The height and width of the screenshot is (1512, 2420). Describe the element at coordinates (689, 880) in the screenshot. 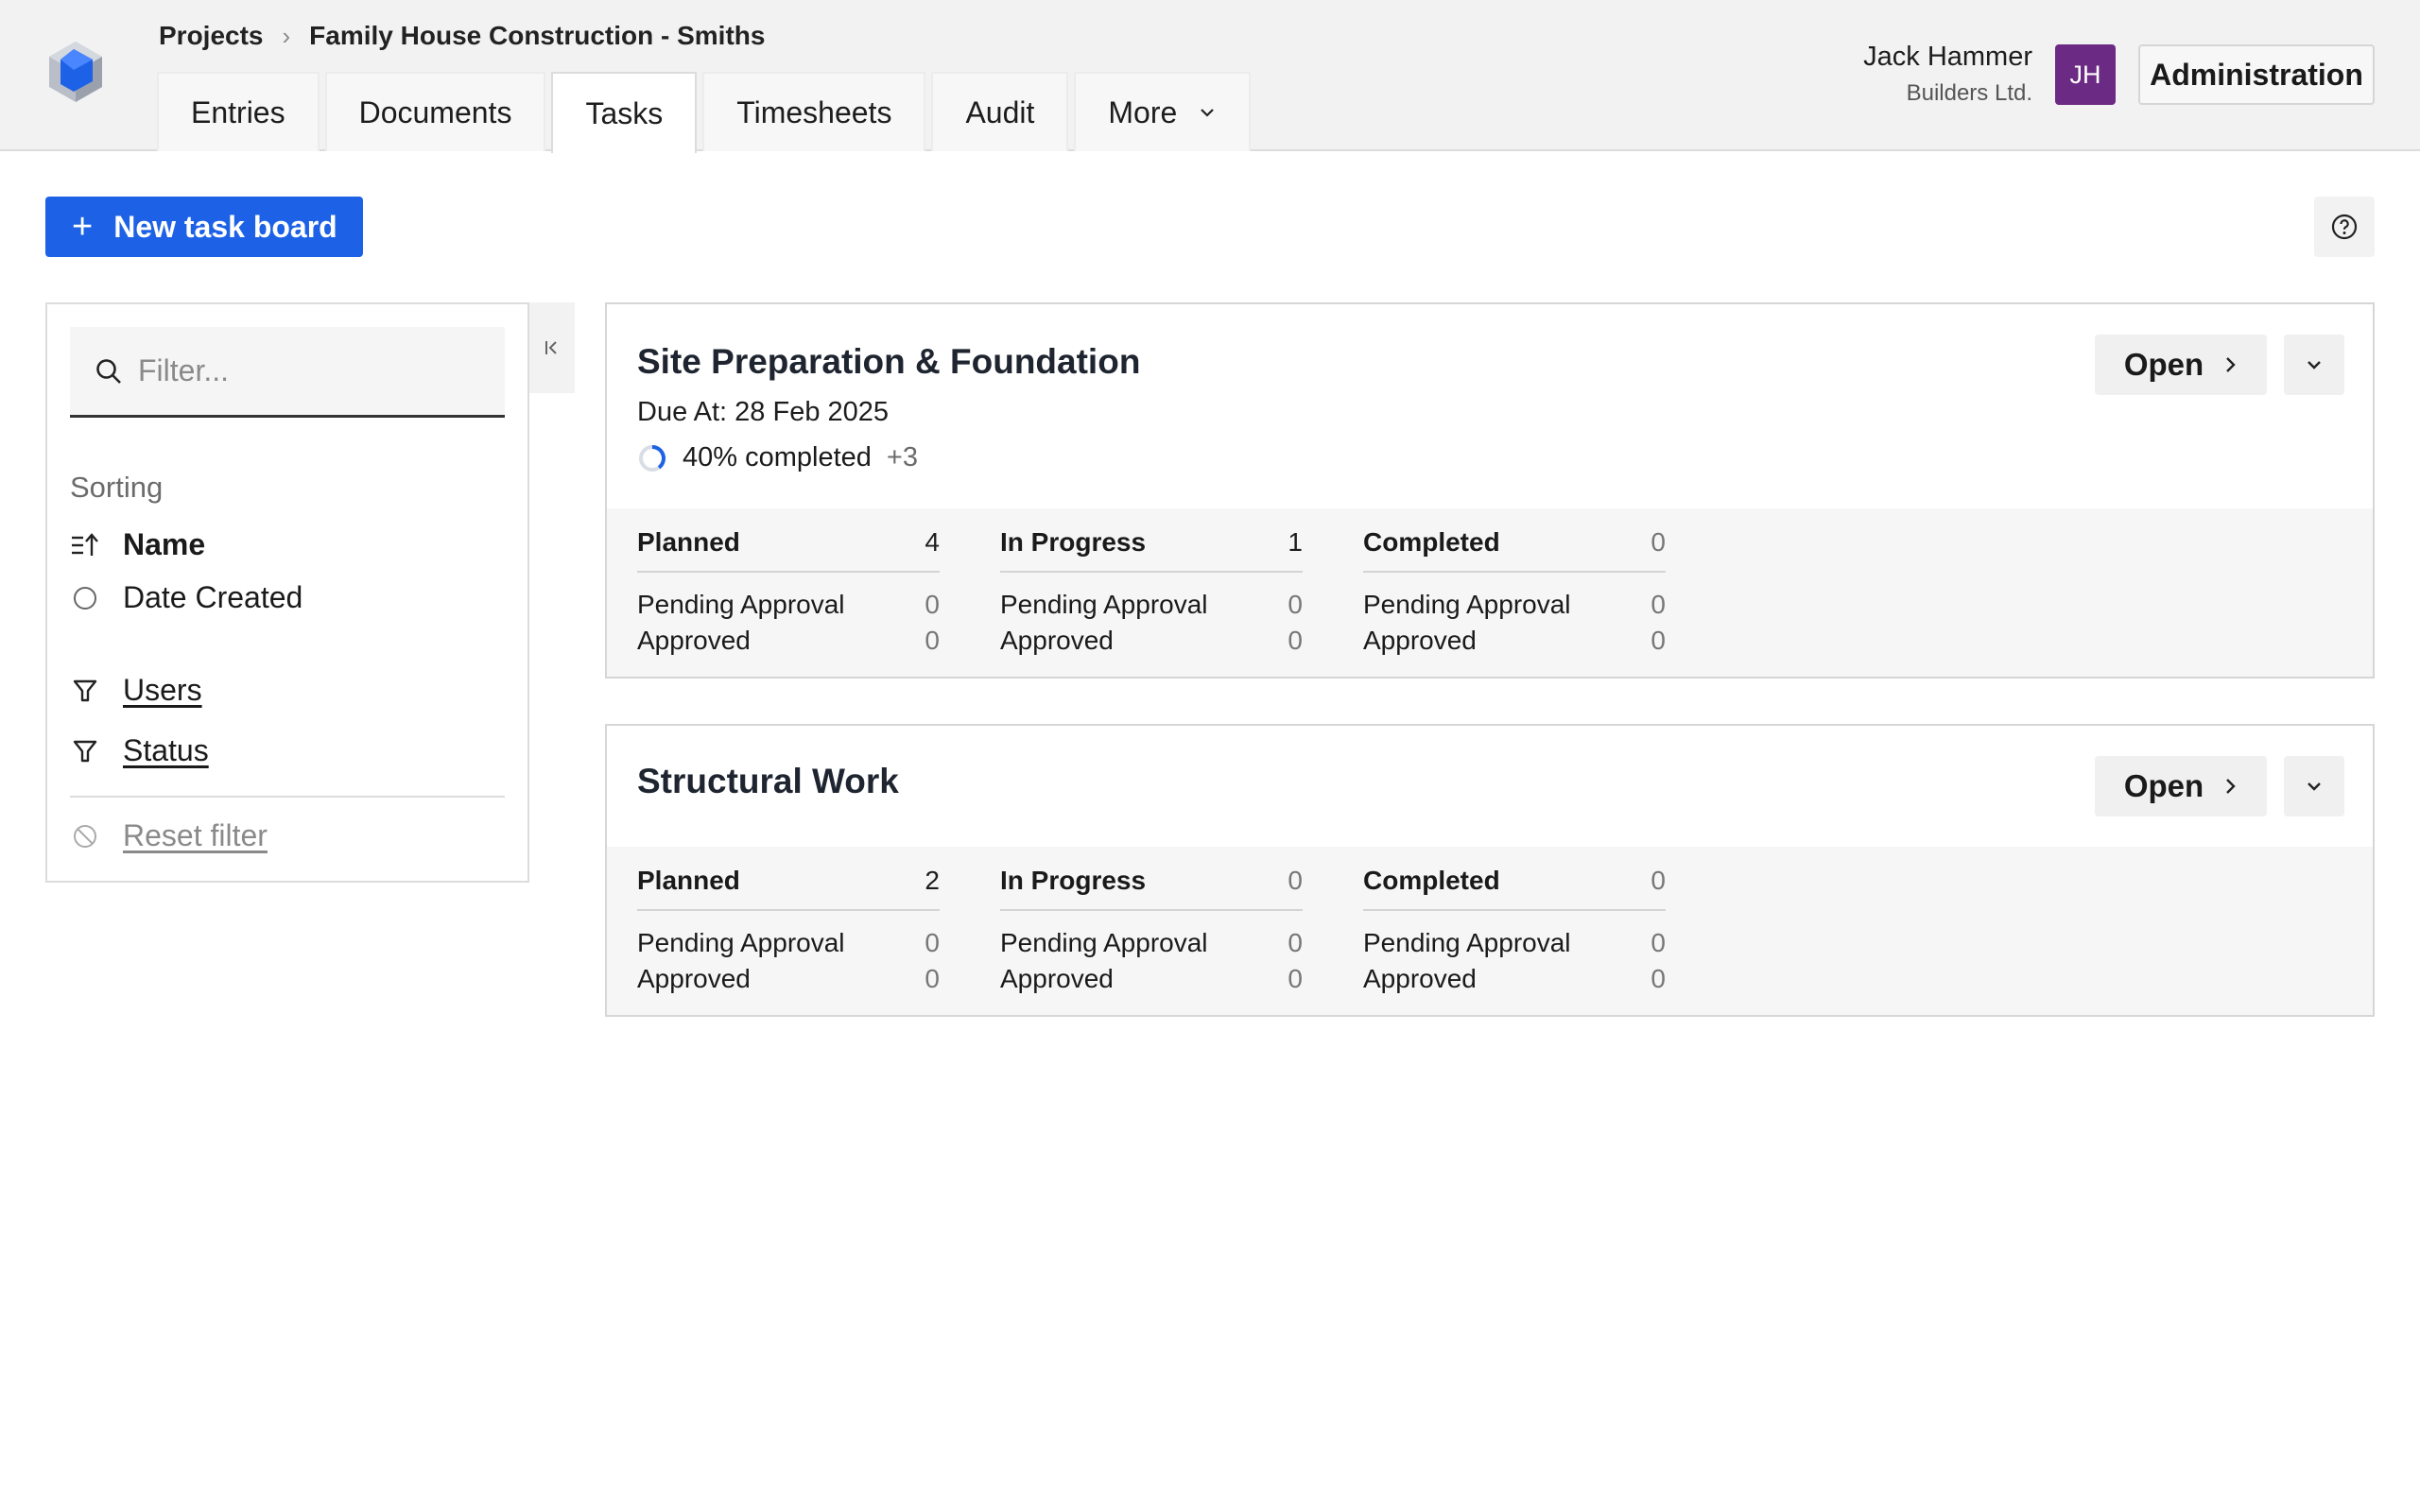

I see `stat-label: Planned` at that location.